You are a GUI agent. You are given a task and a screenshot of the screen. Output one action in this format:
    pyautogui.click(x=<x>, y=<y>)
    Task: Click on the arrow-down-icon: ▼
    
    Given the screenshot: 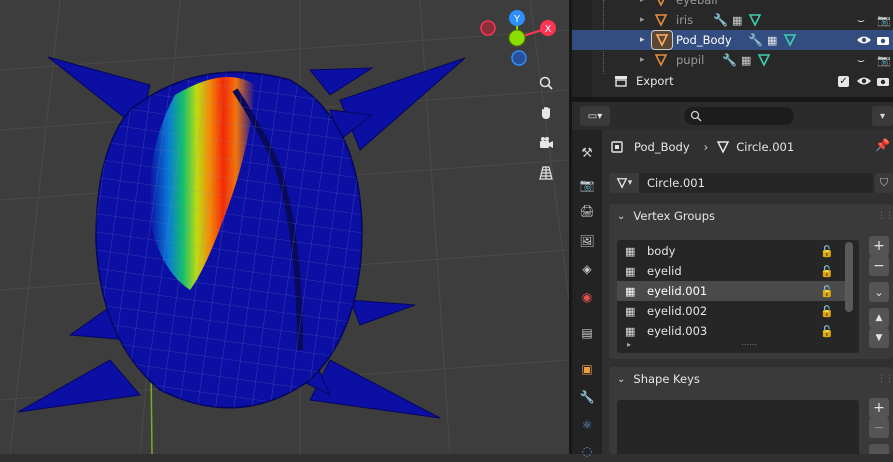 What is the action you would take?
    pyautogui.click(x=879, y=338)
    